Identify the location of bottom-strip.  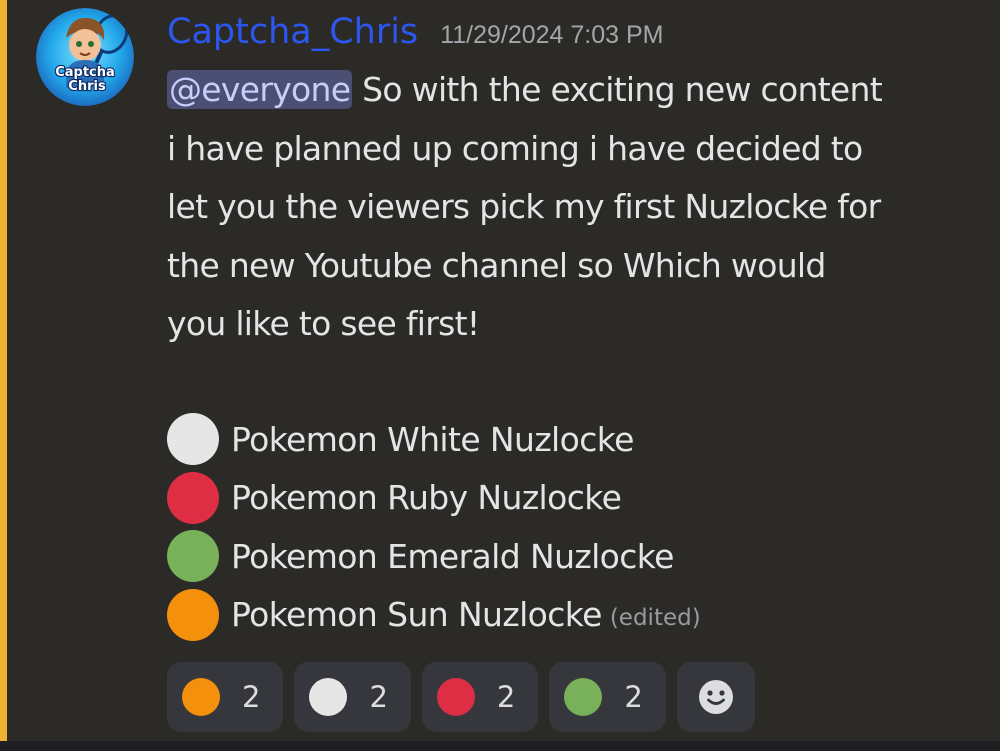
(500, 746).